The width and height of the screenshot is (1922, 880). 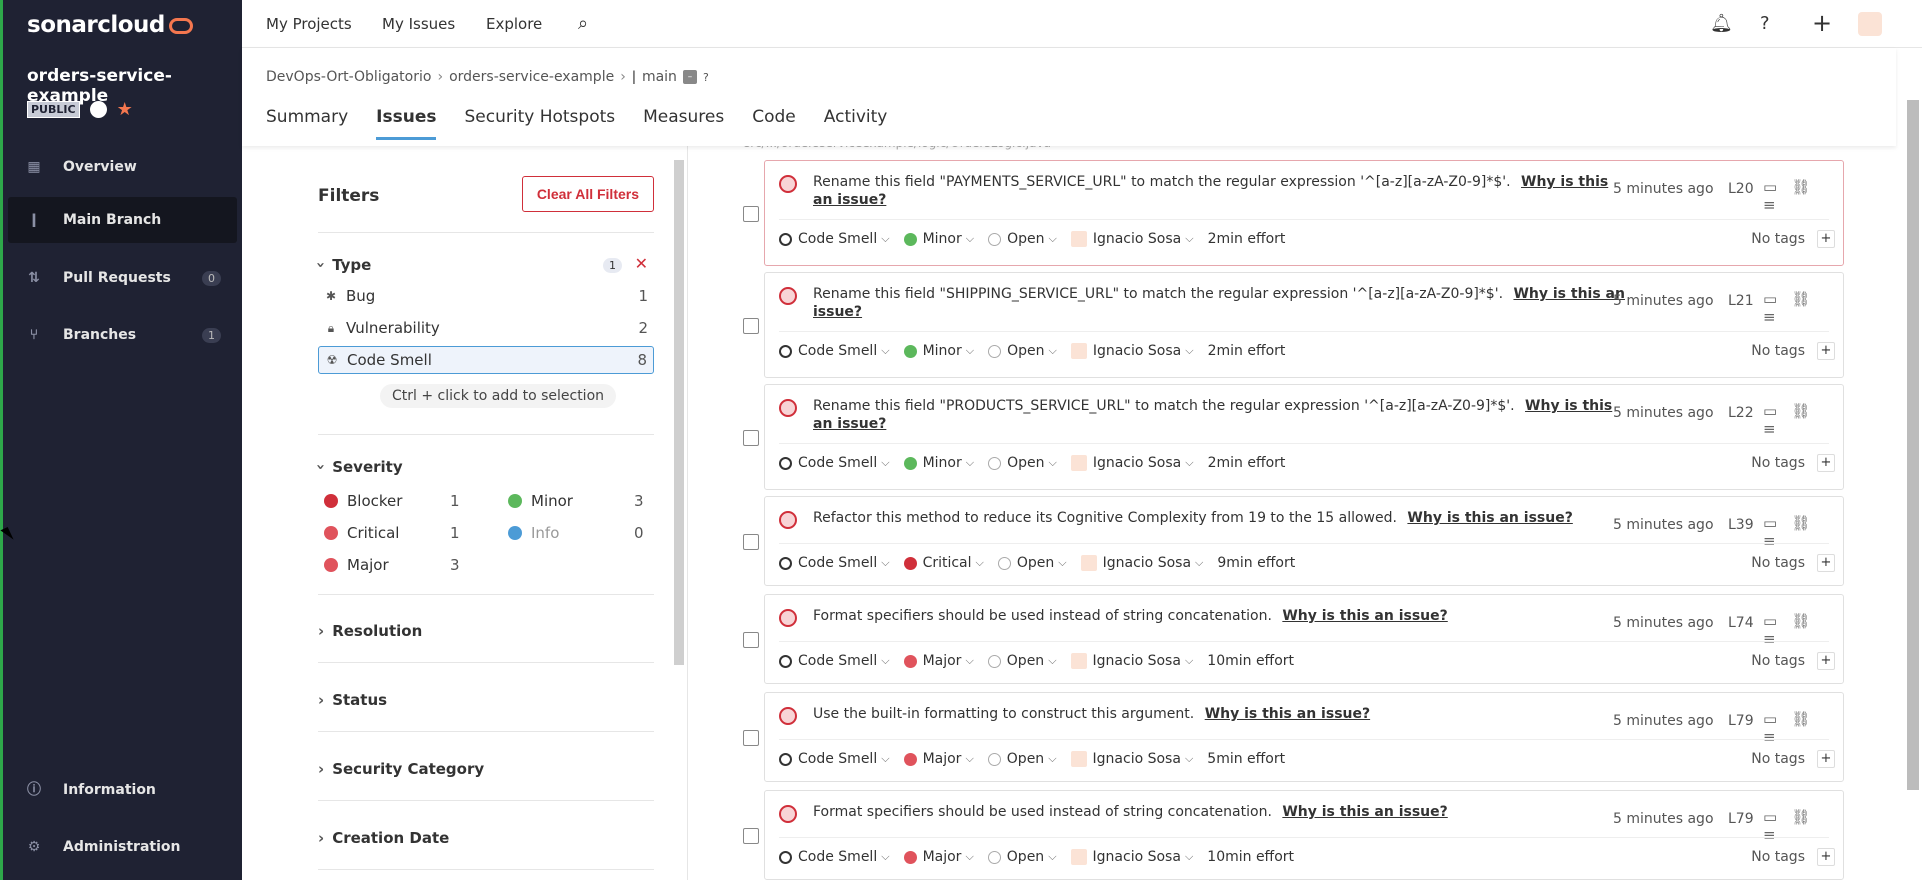 What do you see at coordinates (486, 296) in the screenshot?
I see `type-bug: ✱ Bug 1` at bounding box center [486, 296].